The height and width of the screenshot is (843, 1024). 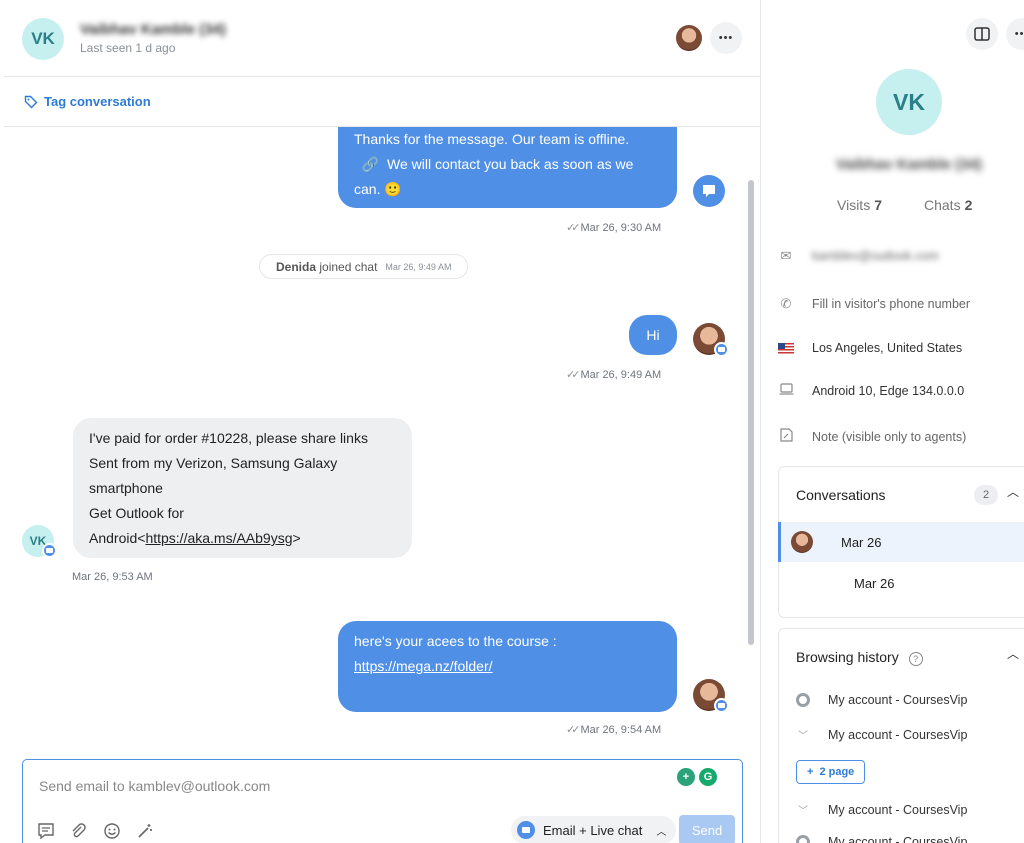 I want to click on system-agent-name: Denida, so click(x=296, y=266).